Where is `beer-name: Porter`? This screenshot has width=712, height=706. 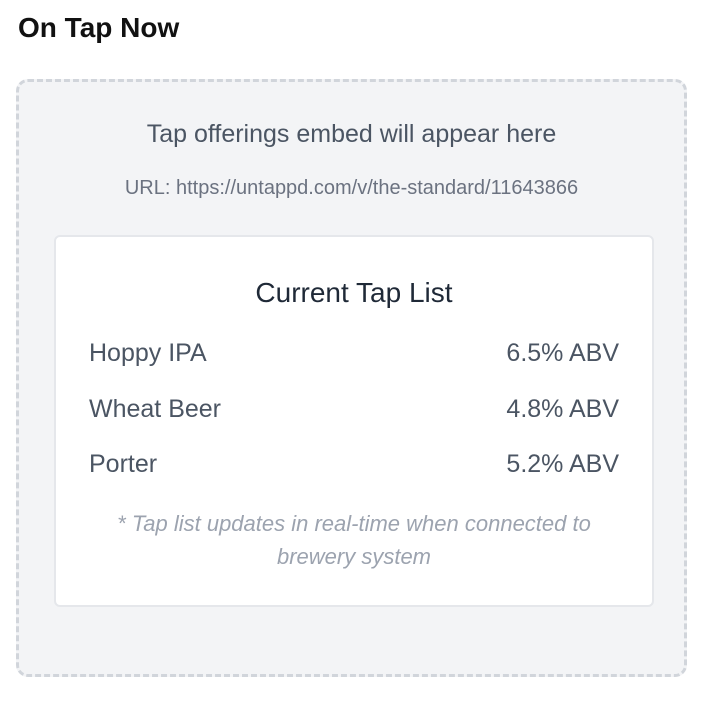 beer-name: Porter is located at coordinates (123, 464).